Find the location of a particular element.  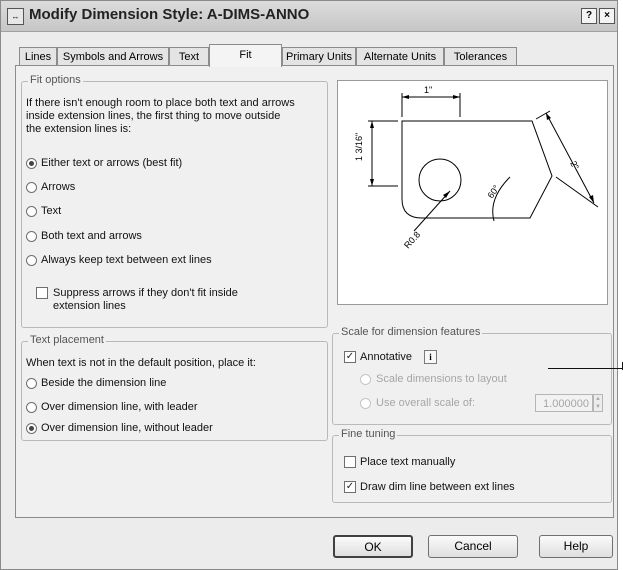

dim-text-radius: R0.8 is located at coordinates (412, 240).